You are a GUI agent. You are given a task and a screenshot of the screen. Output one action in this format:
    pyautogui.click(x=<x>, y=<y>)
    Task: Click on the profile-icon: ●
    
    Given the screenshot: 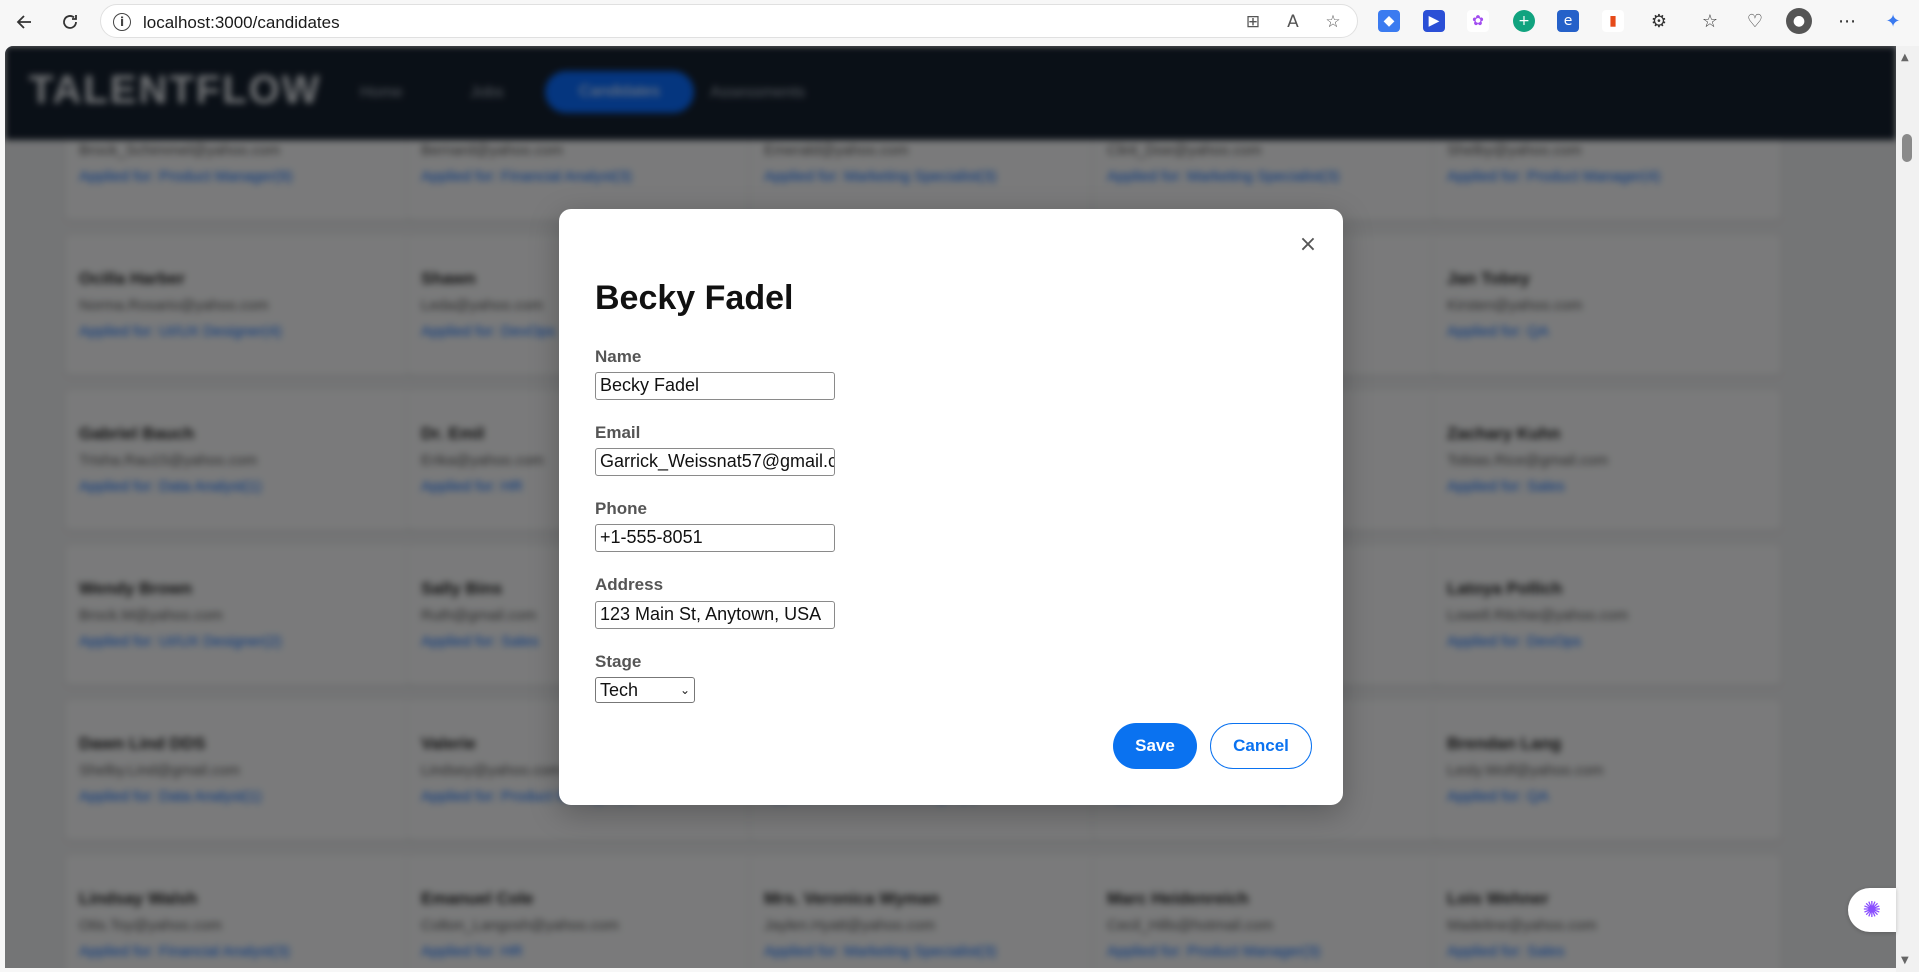 What is the action you would take?
    pyautogui.click(x=1799, y=21)
    